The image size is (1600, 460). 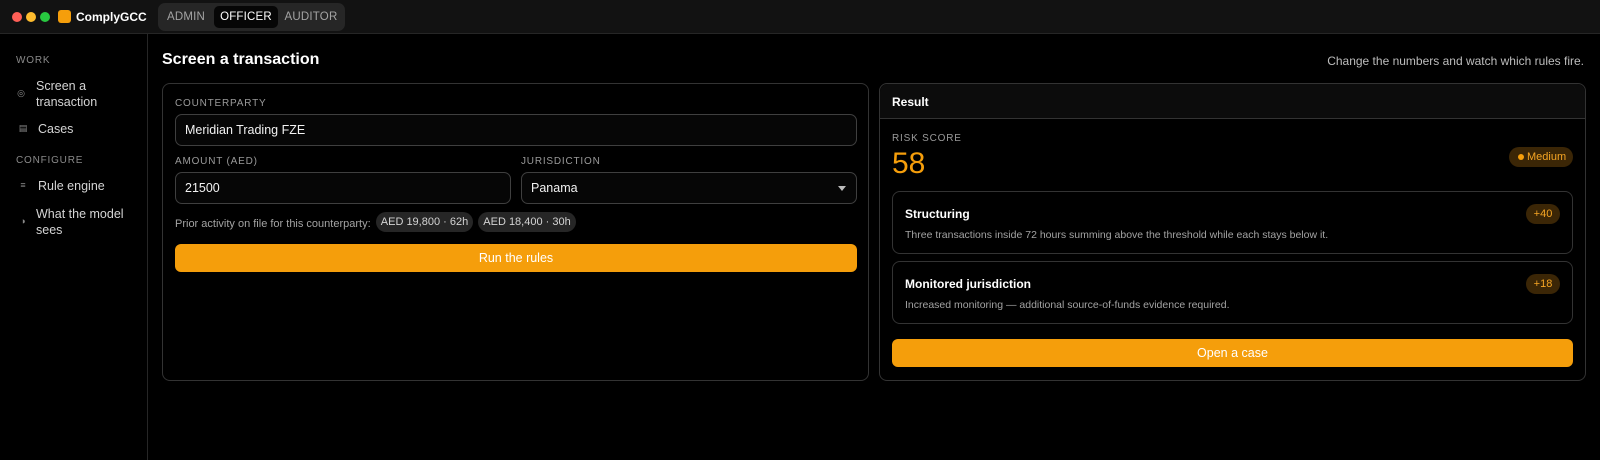 I want to click on title-bar: ComplyGCC ADMIN OFFICER AUDITOR, so click(x=800, y=17).